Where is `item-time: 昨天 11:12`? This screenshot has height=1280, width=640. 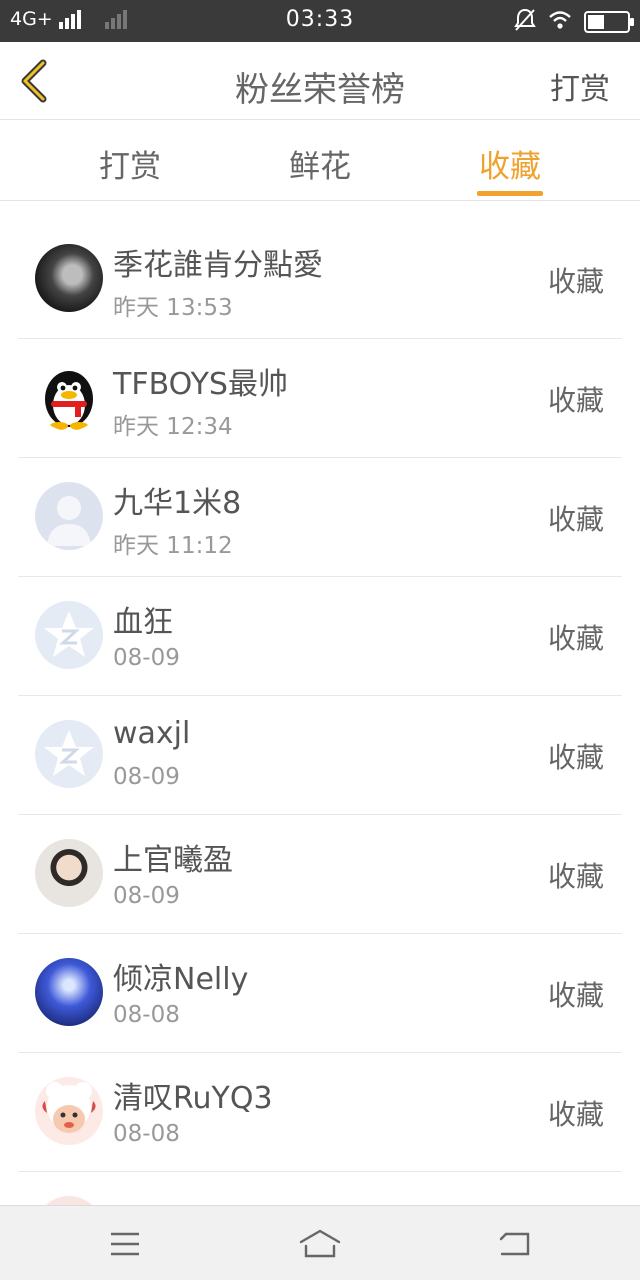
item-time: 昨天 11:12 is located at coordinates (173, 546).